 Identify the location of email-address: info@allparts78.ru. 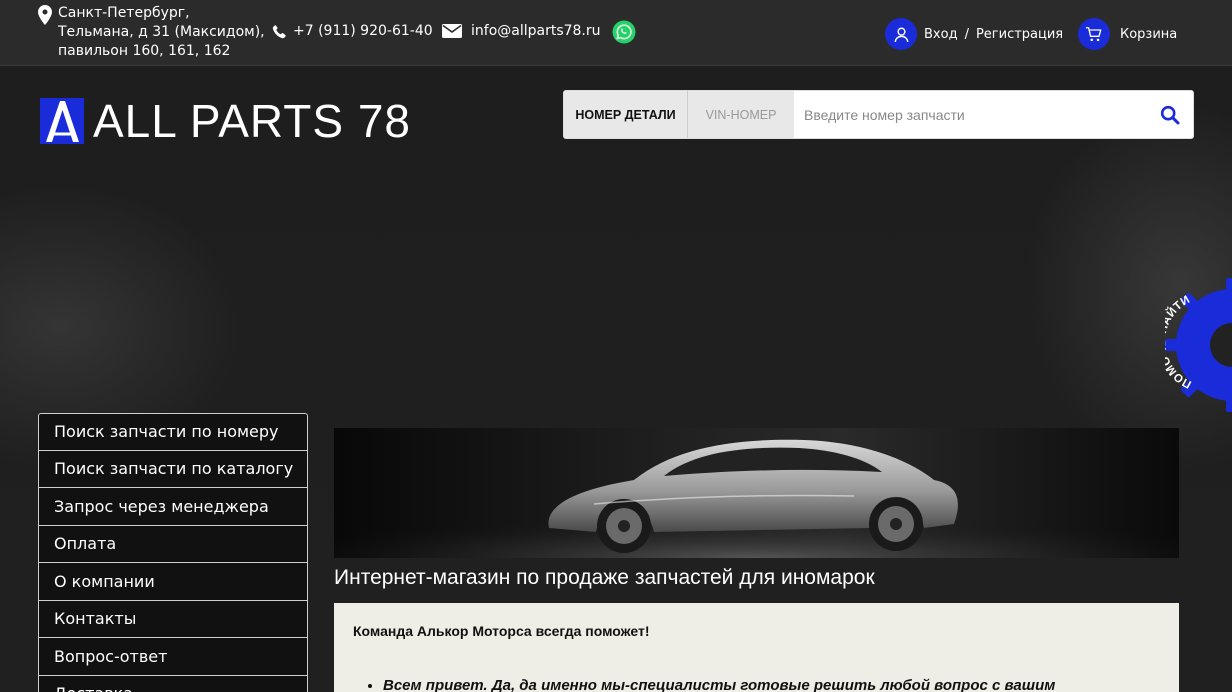
(536, 31).